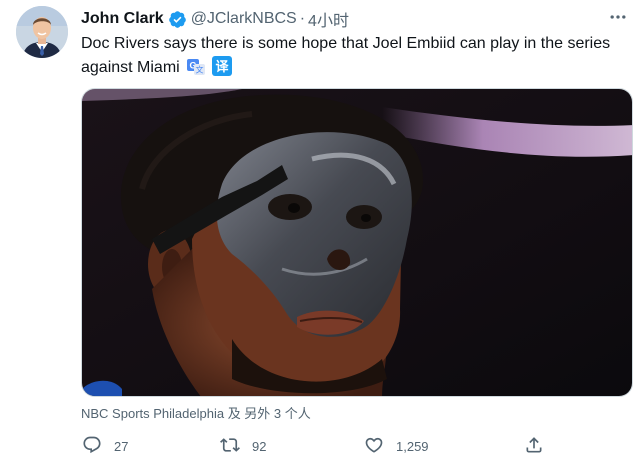 The image size is (641, 468). I want to click on avatar, so click(42, 32).